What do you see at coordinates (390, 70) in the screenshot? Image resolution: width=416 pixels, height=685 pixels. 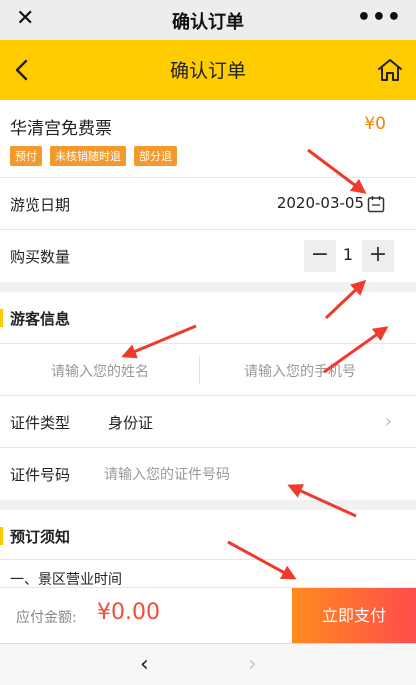 I see `home-icon` at bounding box center [390, 70].